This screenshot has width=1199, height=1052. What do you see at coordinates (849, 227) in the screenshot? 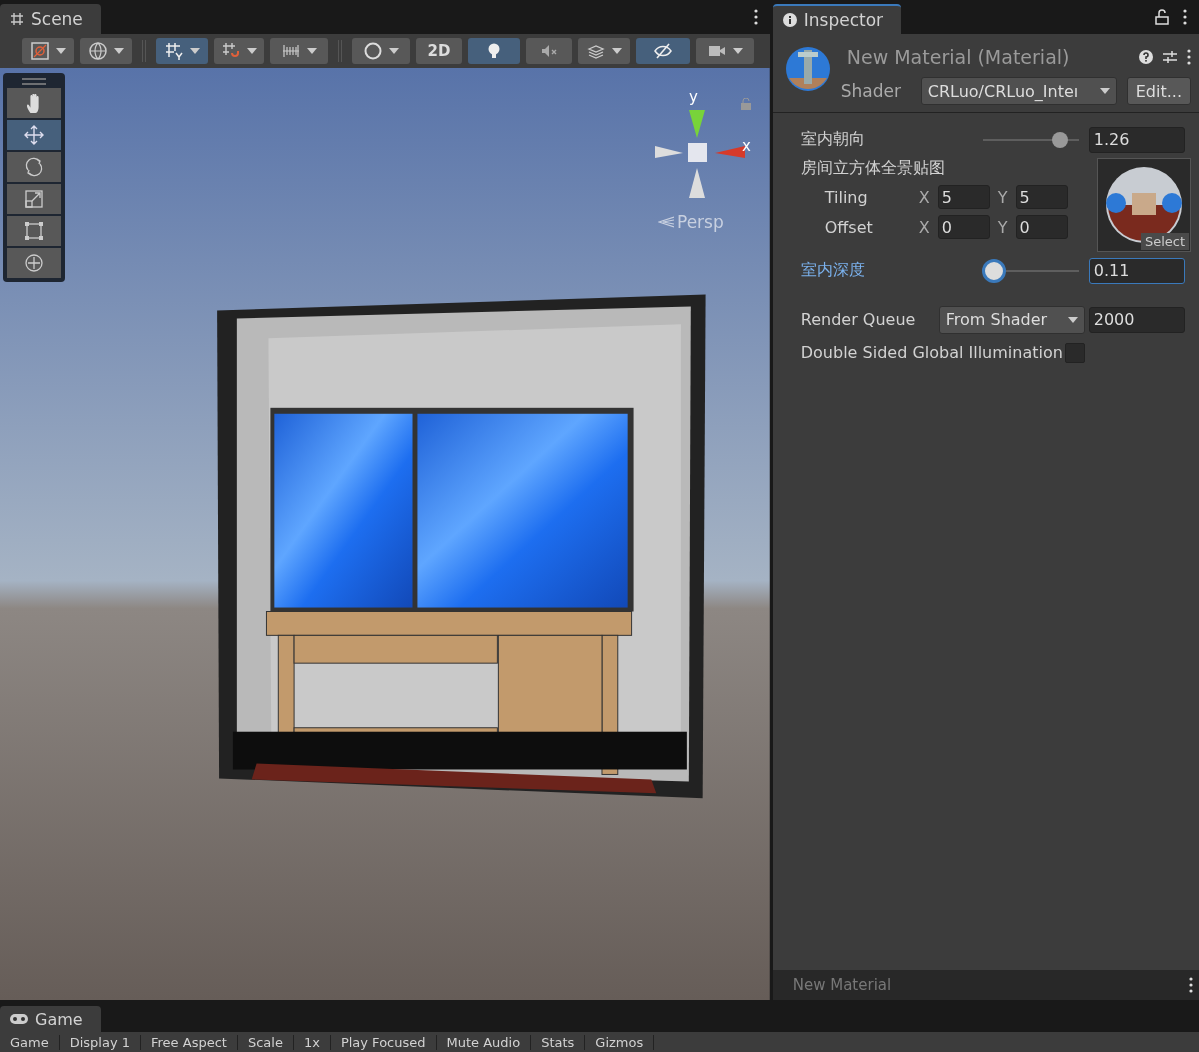
I see `offset-label: Offset` at bounding box center [849, 227].